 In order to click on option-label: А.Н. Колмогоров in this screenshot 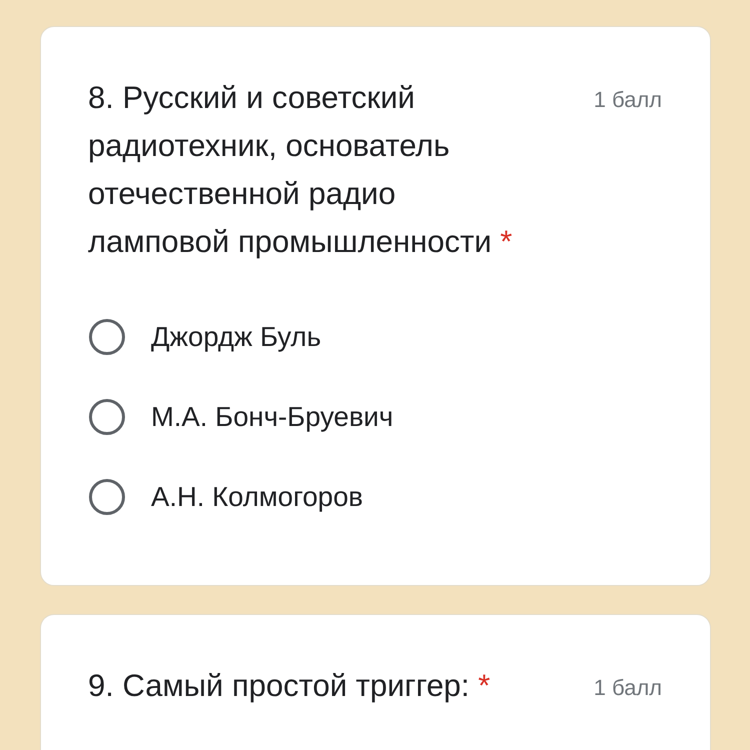, I will do `click(257, 497)`.